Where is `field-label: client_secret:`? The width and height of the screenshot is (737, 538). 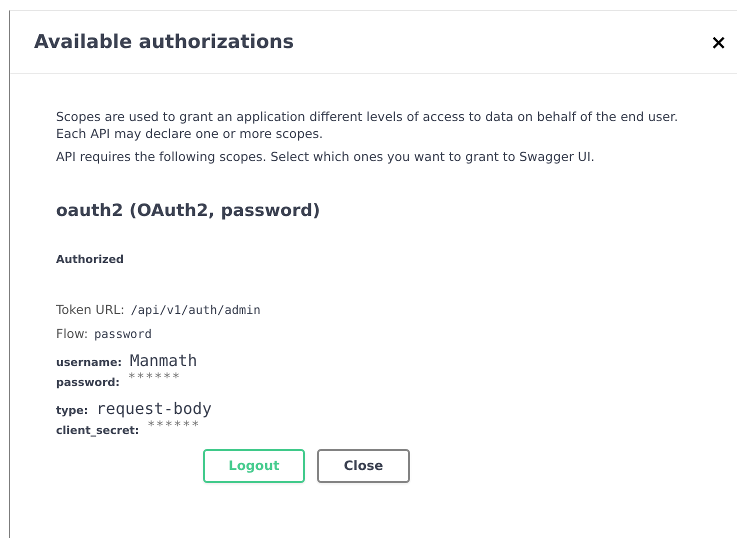 field-label: client_secret: is located at coordinates (98, 430).